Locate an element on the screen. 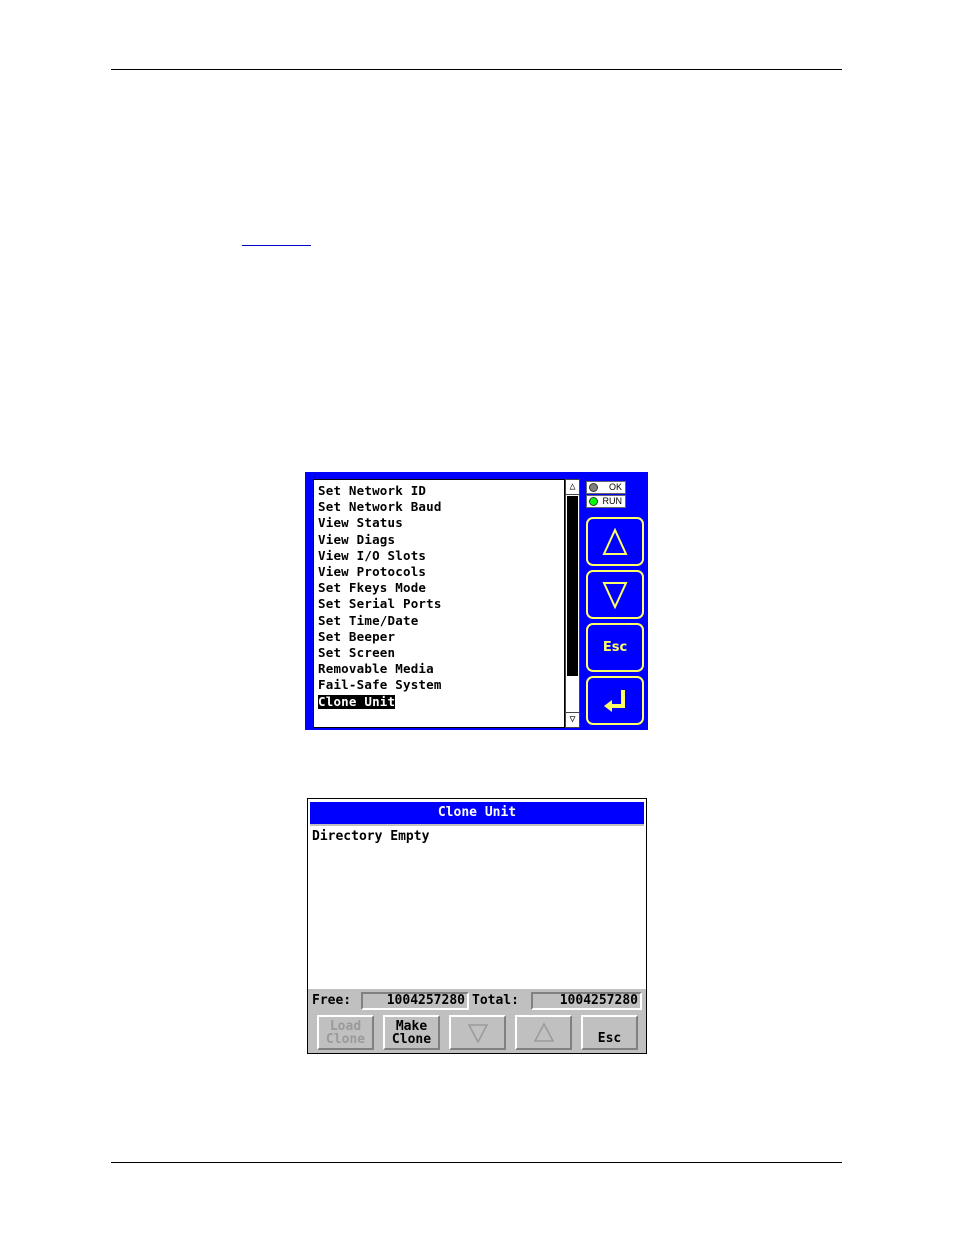 This screenshot has height=1235, width=954. run-indicator: RUN is located at coordinates (606, 501).